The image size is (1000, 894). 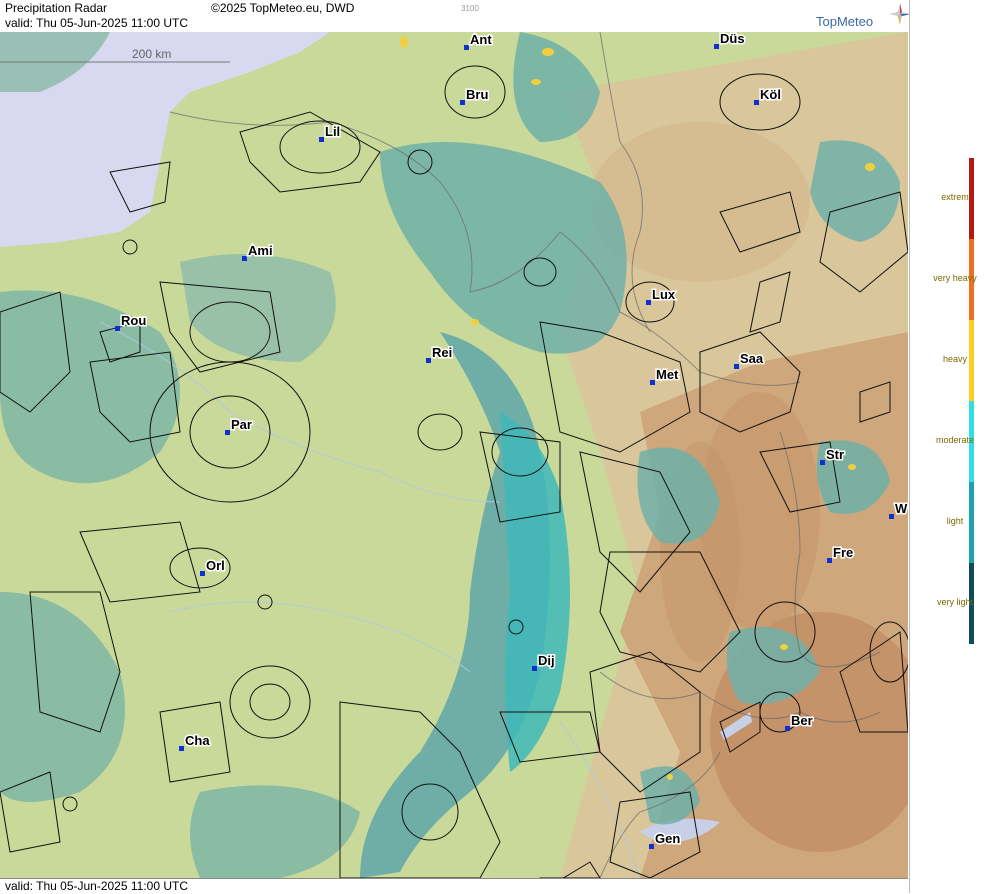 What do you see at coordinates (802, 720) in the screenshot?
I see `city-label: Ber` at bounding box center [802, 720].